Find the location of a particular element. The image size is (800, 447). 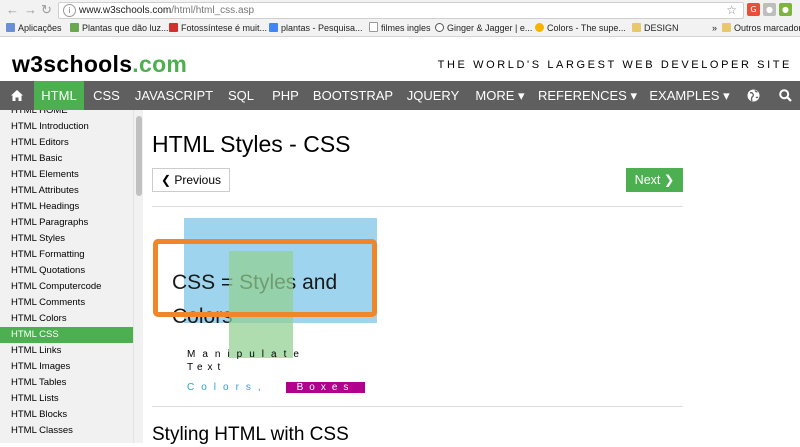

info-icon: i is located at coordinates (69, 10).